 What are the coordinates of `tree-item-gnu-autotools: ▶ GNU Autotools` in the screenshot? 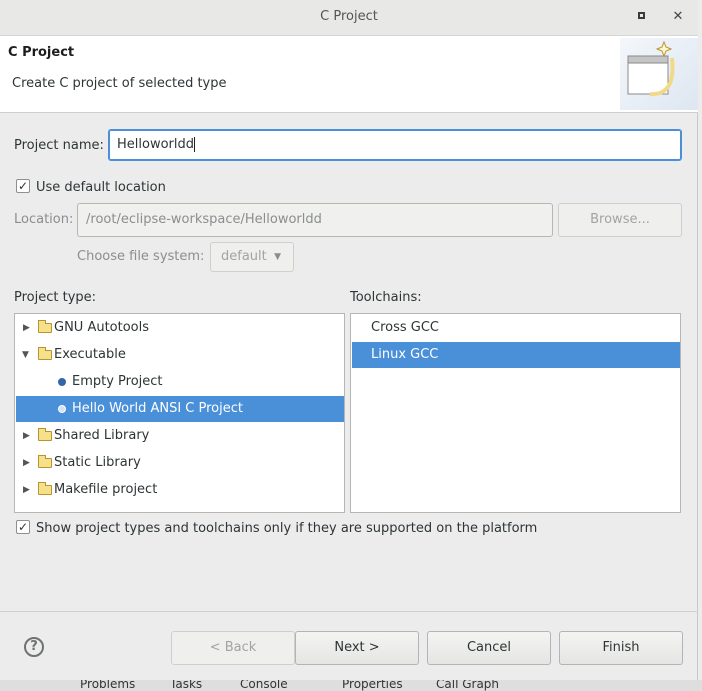 It's located at (180, 328).